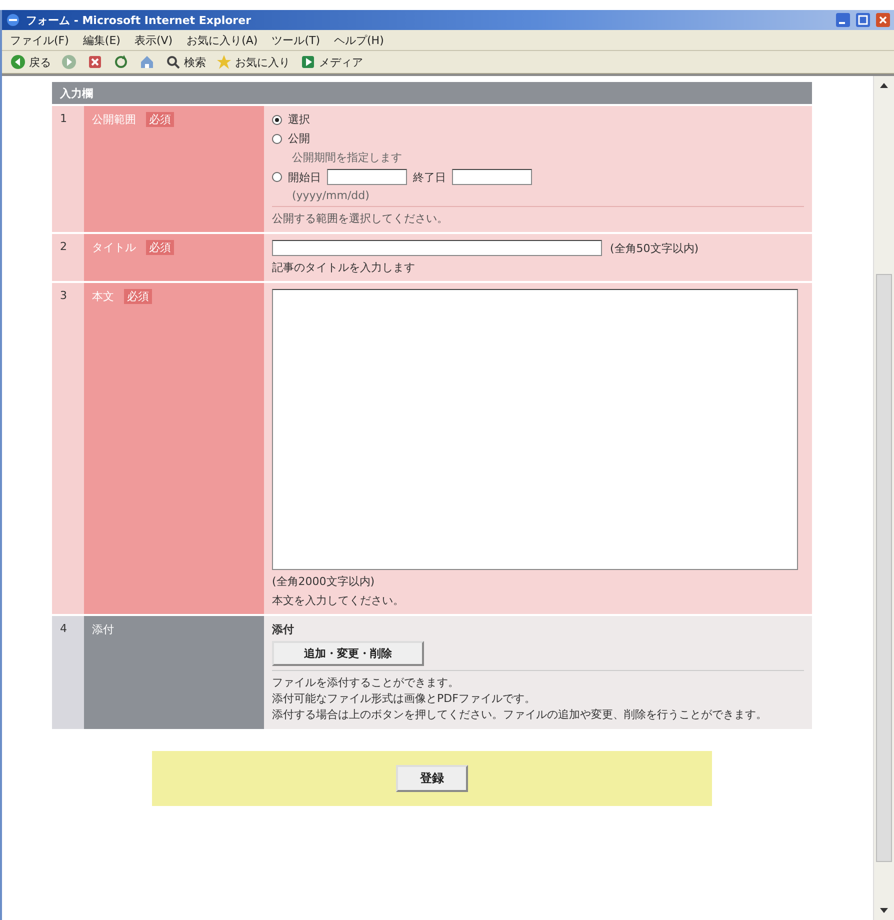  I want to click on close-icon, so click(883, 20).